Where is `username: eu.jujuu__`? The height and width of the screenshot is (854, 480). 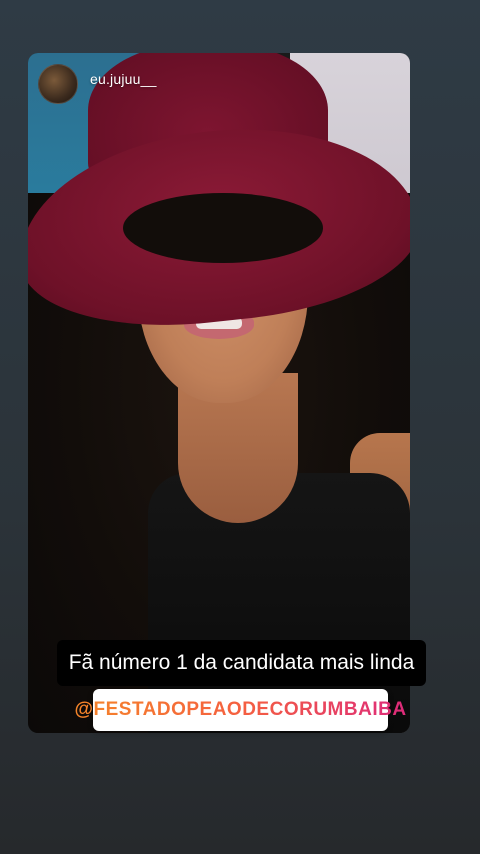 username: eu.jujuu__ is located at coordinates (123, 79).